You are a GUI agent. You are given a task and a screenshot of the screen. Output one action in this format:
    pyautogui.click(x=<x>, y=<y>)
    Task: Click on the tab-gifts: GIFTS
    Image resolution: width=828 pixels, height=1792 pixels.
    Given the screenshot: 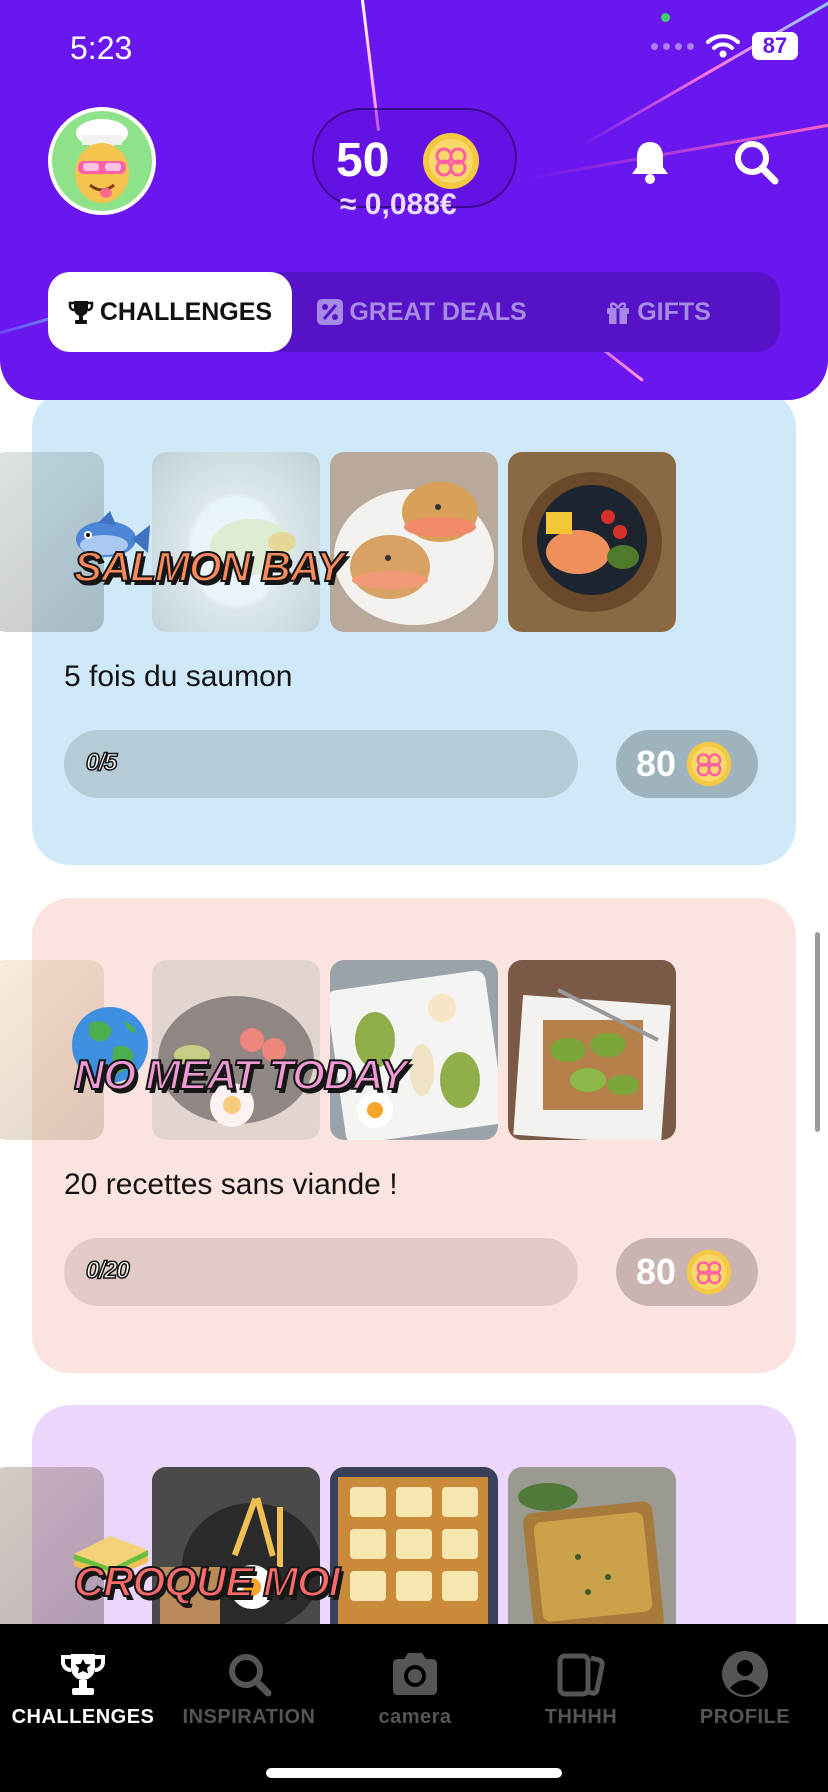 What is the action you would take?
    pyautogui.click(x=658, y=312)
    